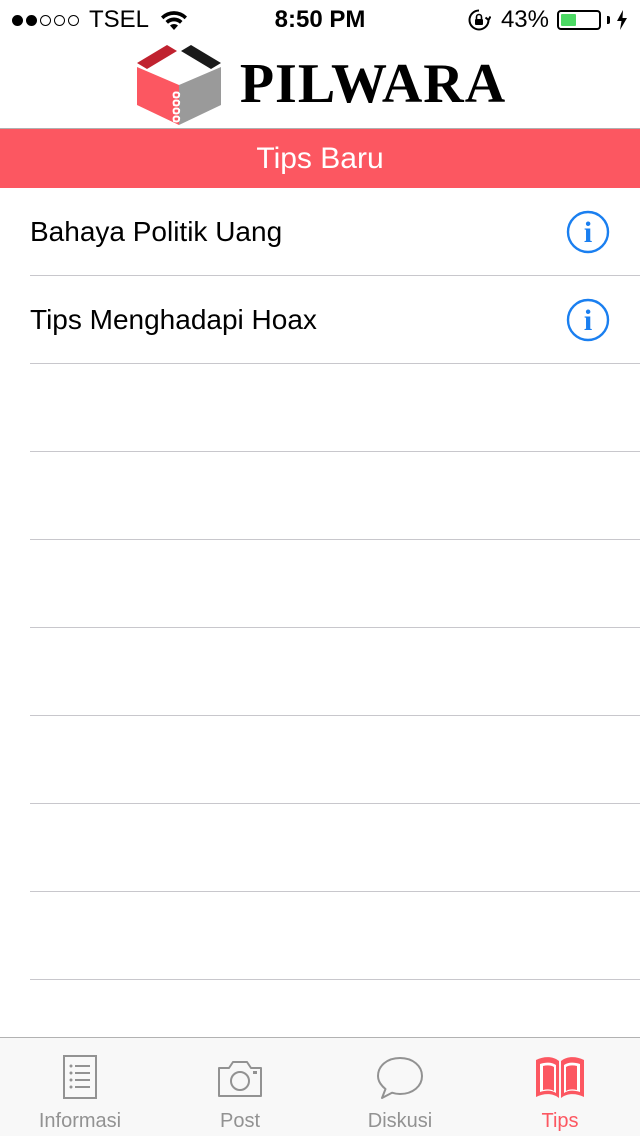 The width and height of the screenshot is (640, 1136). I want to click on tab-tips: Tips, so click(560, 1087).